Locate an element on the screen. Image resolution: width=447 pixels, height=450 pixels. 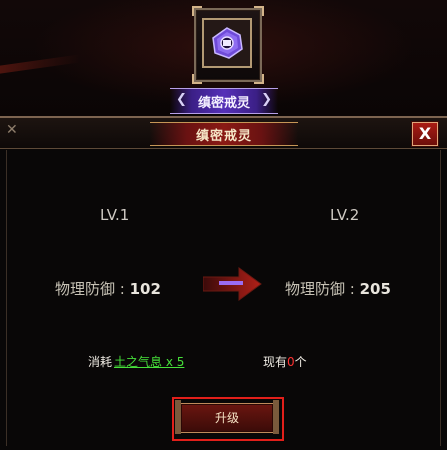
item-slot is located at coordinates (228, 45).